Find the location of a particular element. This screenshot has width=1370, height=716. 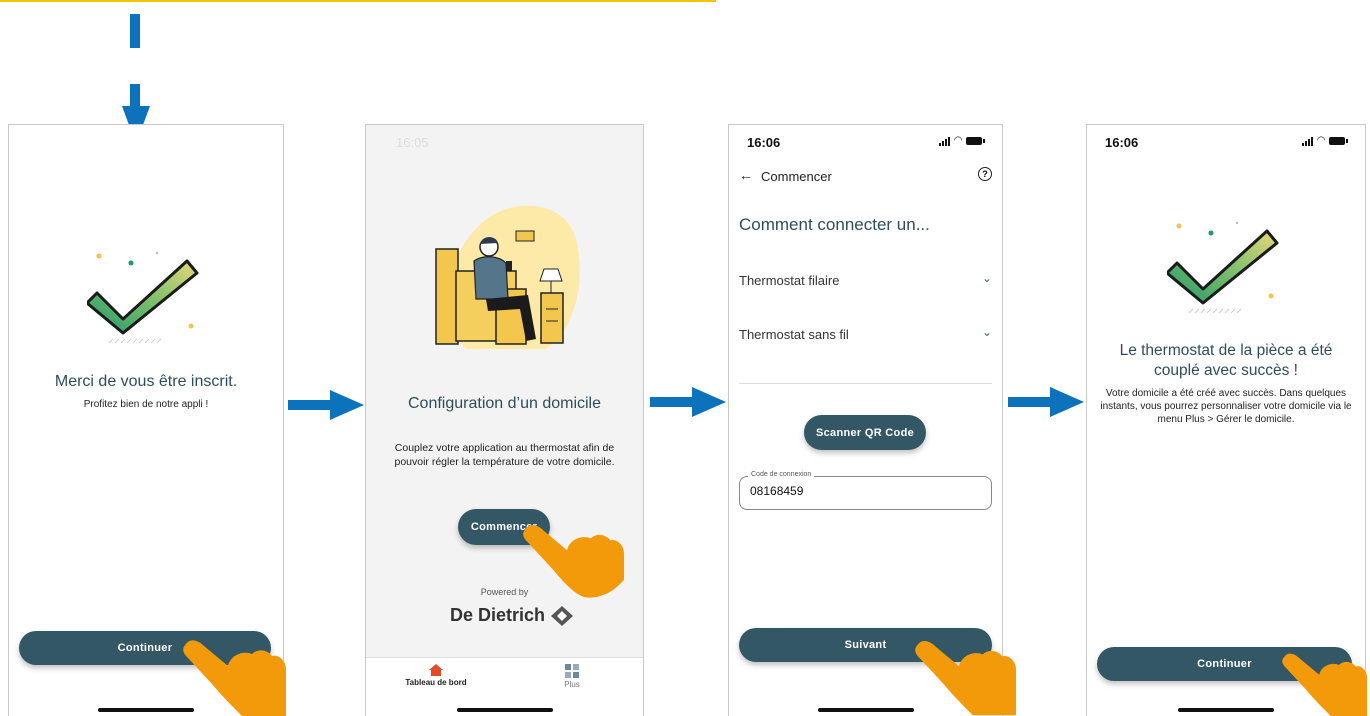

page-title: Configuration d’un domicile is located at coordinates (504, 403).